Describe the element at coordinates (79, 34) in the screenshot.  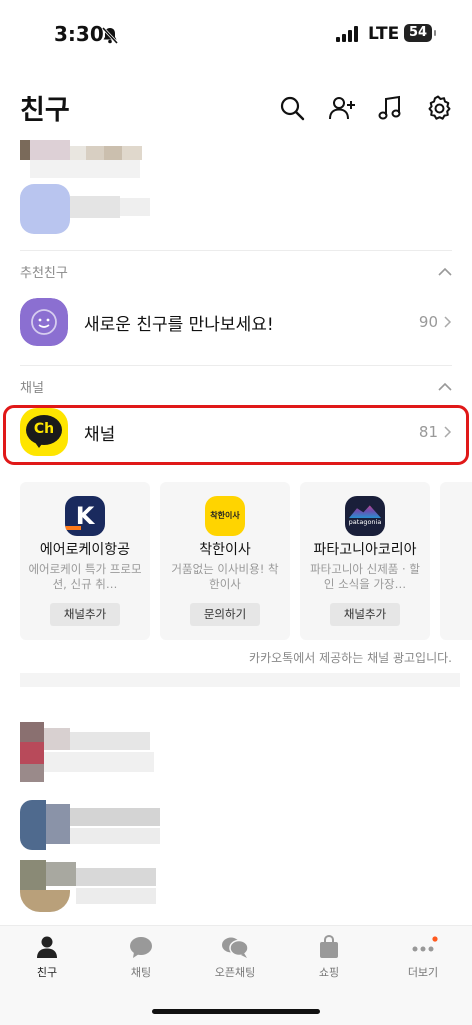
I see `status-time: 3:30` at that location.